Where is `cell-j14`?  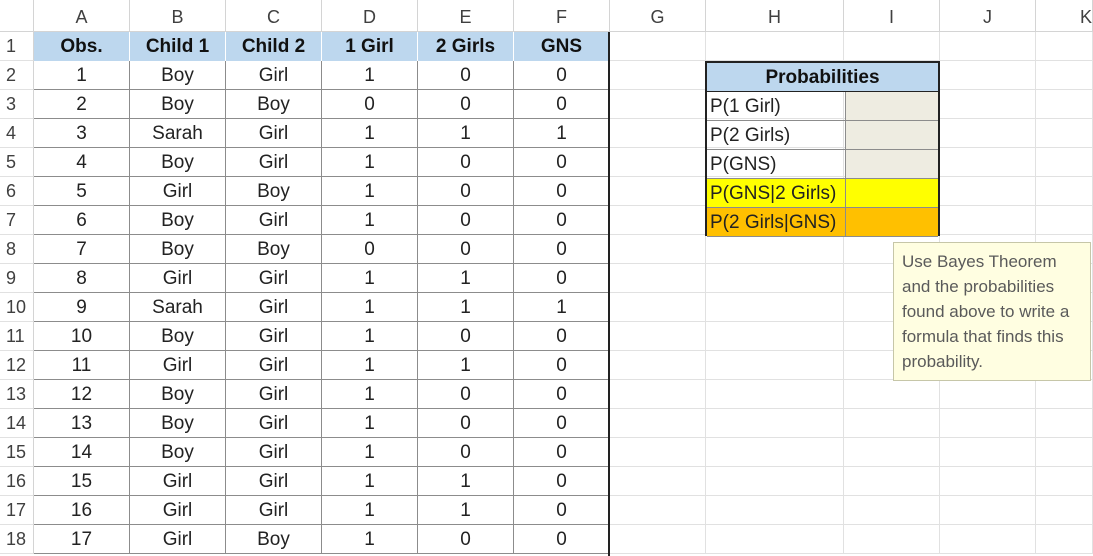 cell-j14 is located at coordinates (988, 423).